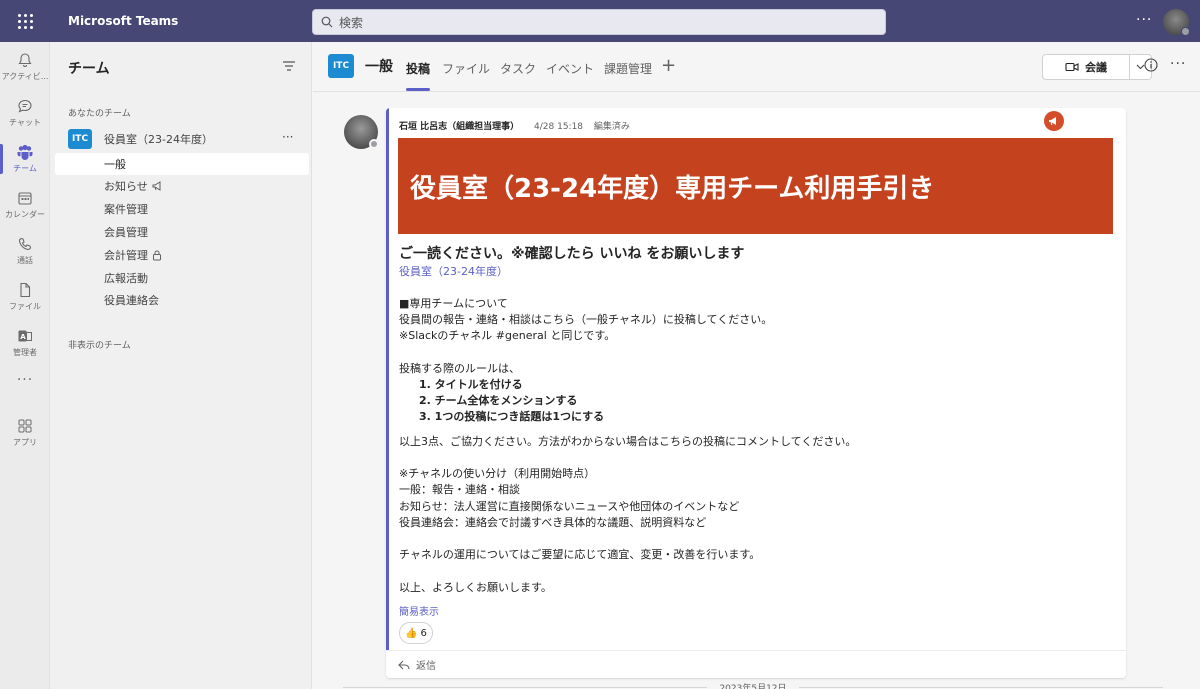 The height and width of the screenshot is (689, 1200). What do you see at coordinates (158, 139) in the screenshot?
I see `team-name: 役員室（23-24年度）` at bounding box center [158, 139].